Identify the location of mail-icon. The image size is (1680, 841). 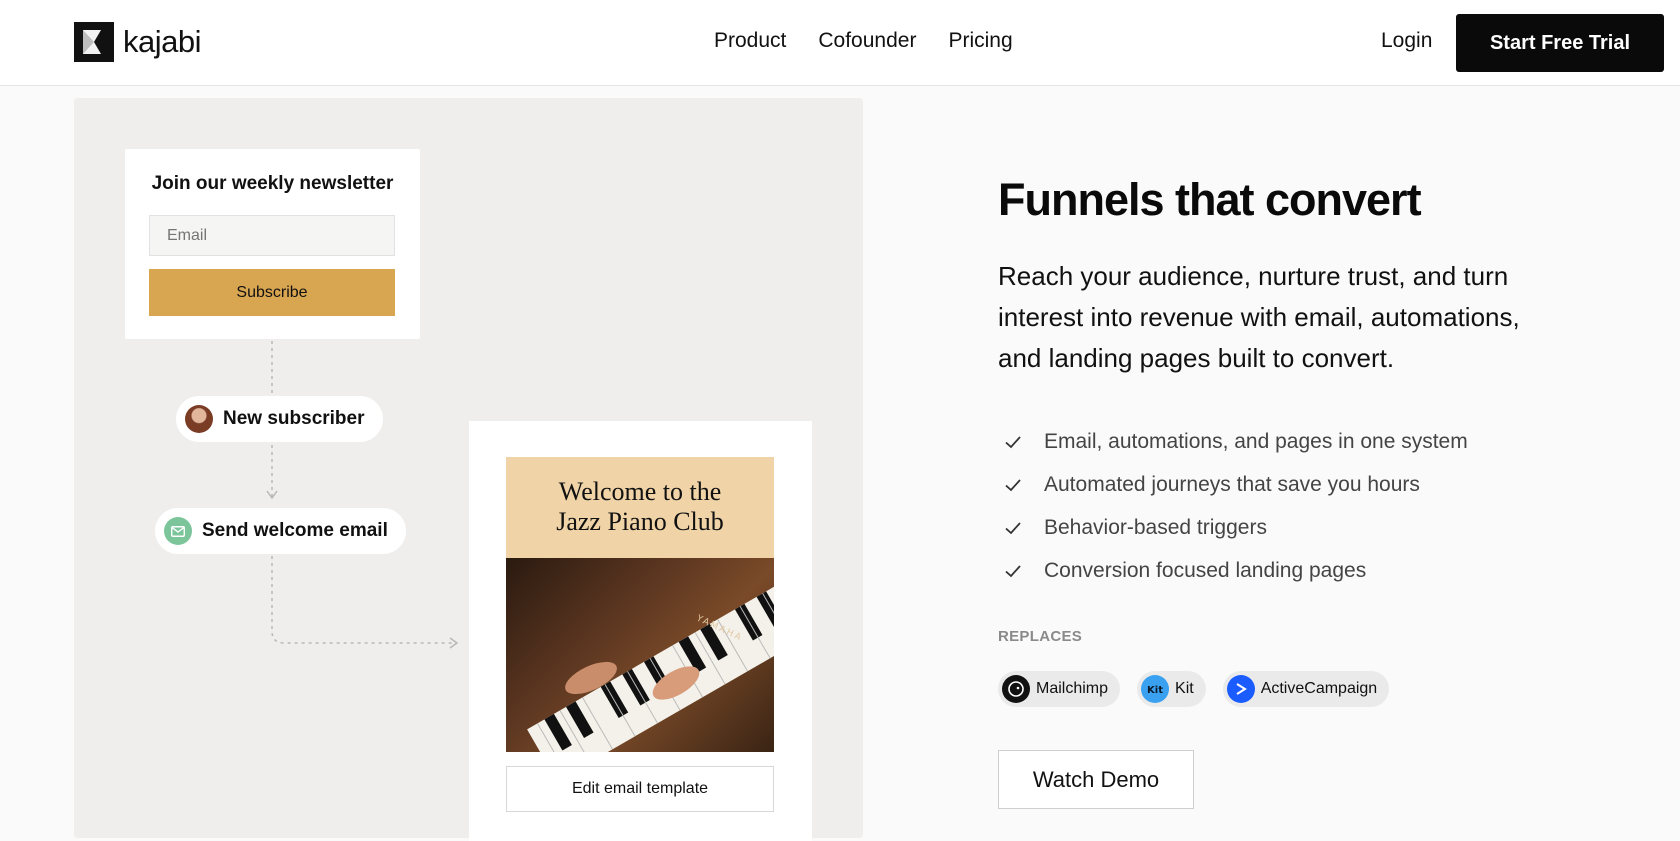
(178, 531).